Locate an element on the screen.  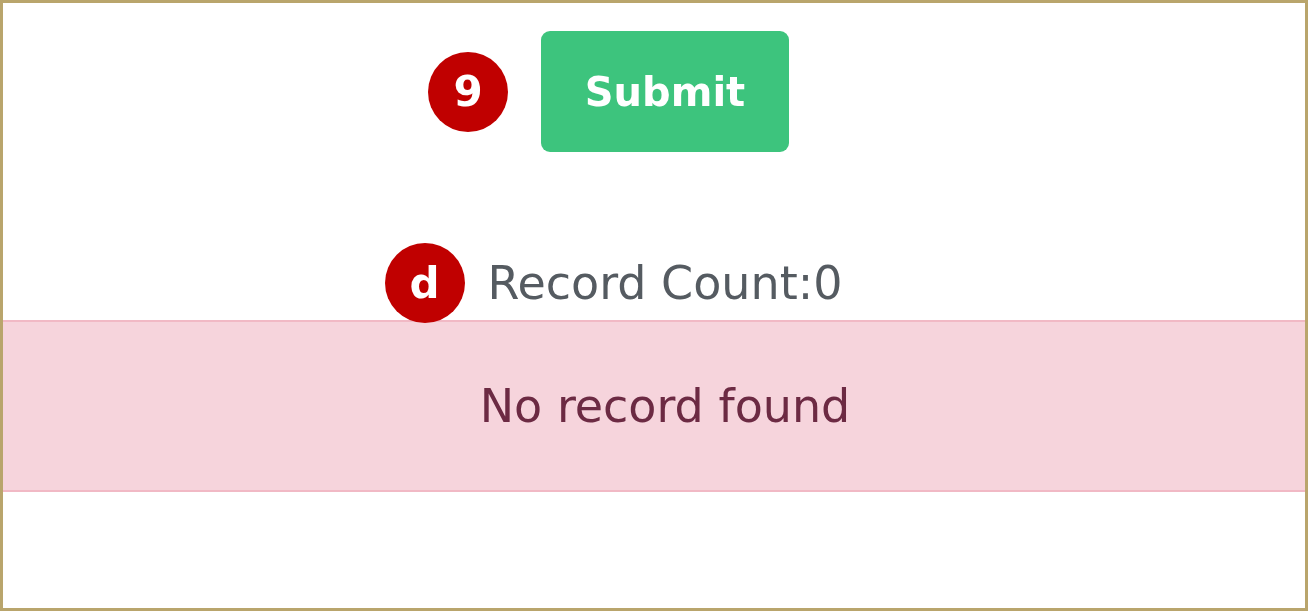
step-marker: 9 is located at coordinates (468, 91).